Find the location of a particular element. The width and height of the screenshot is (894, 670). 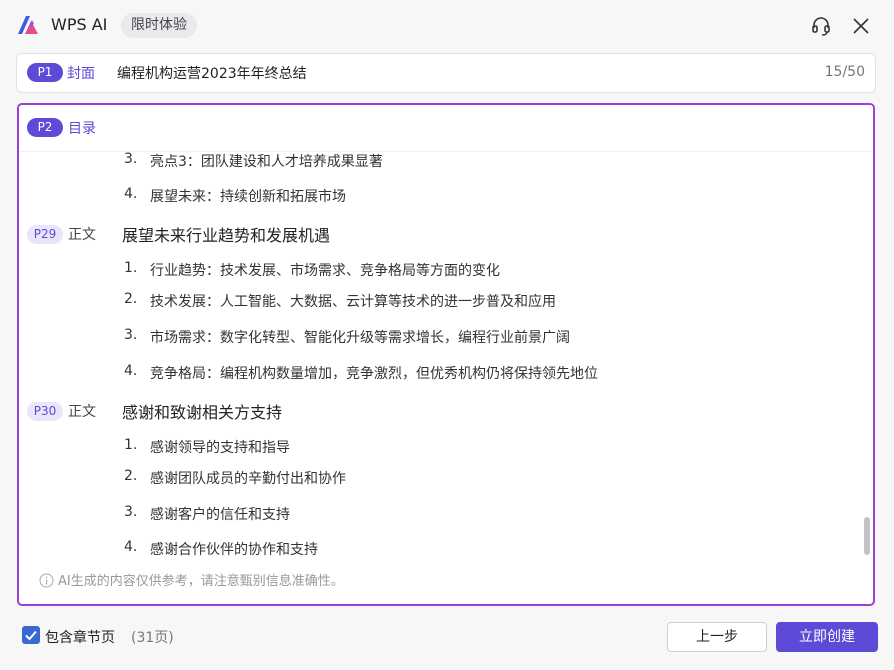

item-text: 感谢合作伙伴的协作和支持 is located at coordinates (234, 550).